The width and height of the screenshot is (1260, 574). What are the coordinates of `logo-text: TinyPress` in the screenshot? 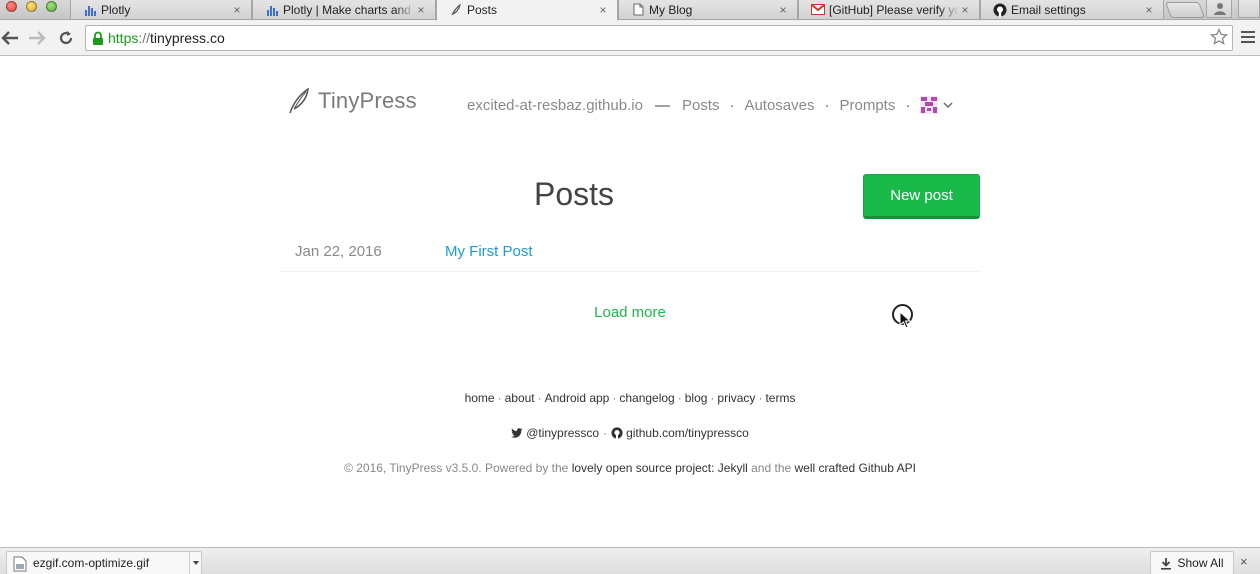 It's located at (367, 100).